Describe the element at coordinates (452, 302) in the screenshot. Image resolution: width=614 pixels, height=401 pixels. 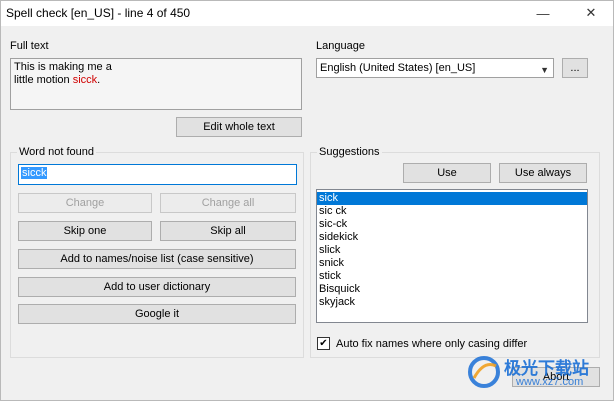
I see `suggestion-item: skyjack` at that location.